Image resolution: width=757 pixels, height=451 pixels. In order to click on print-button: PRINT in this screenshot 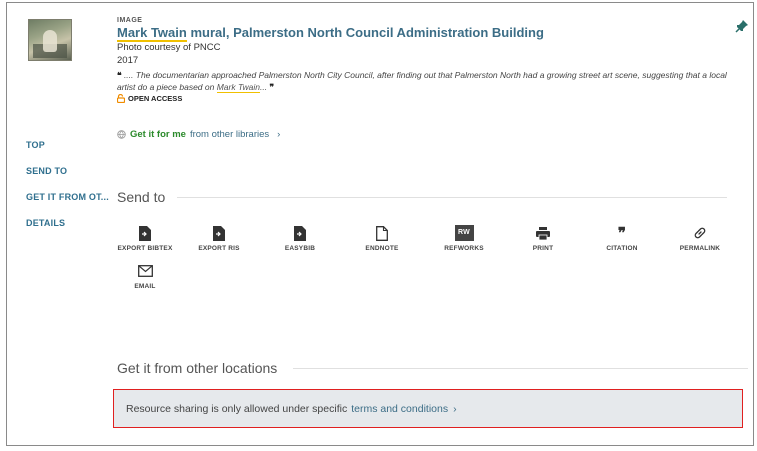, I will do `click(543, 238)`.